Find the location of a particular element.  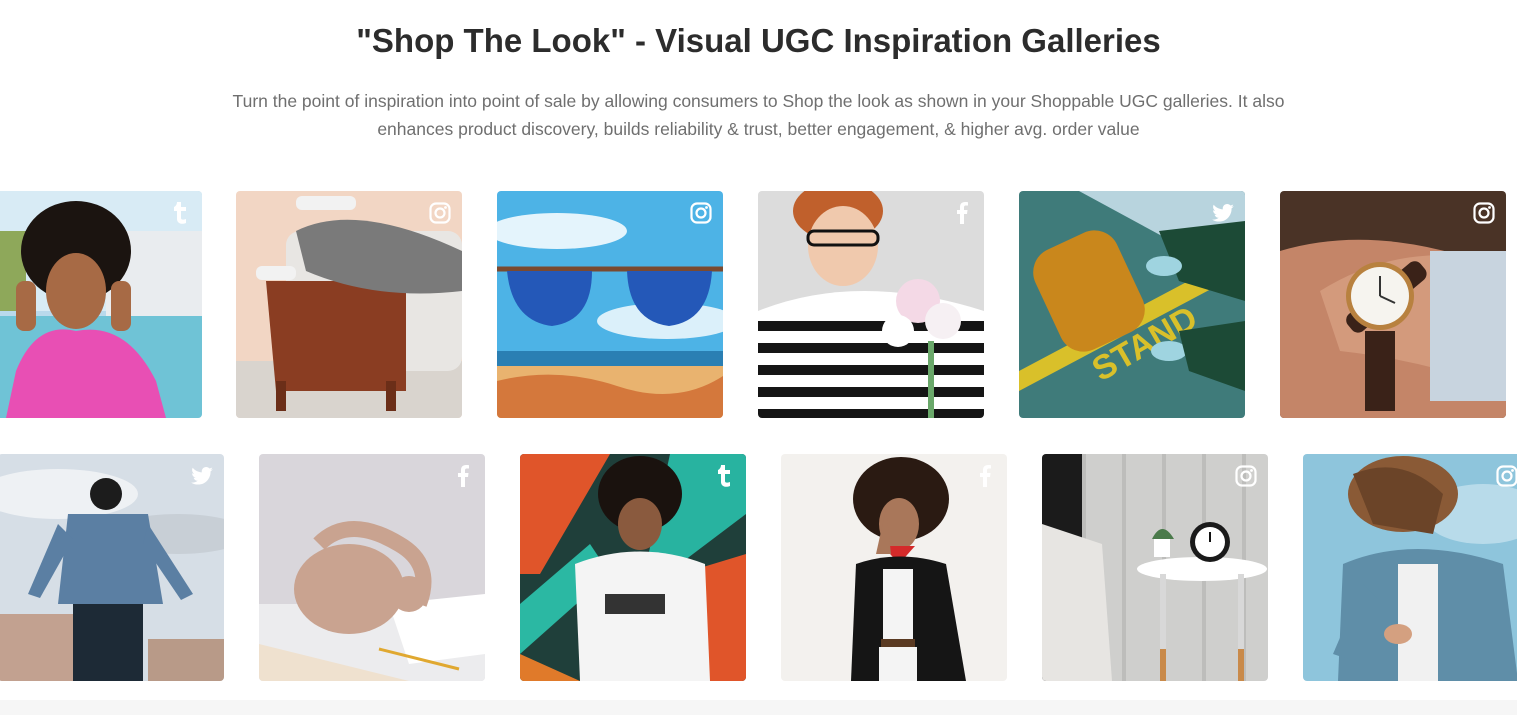

photo-woman-pink-jacket is located at coordinates (101, 304).